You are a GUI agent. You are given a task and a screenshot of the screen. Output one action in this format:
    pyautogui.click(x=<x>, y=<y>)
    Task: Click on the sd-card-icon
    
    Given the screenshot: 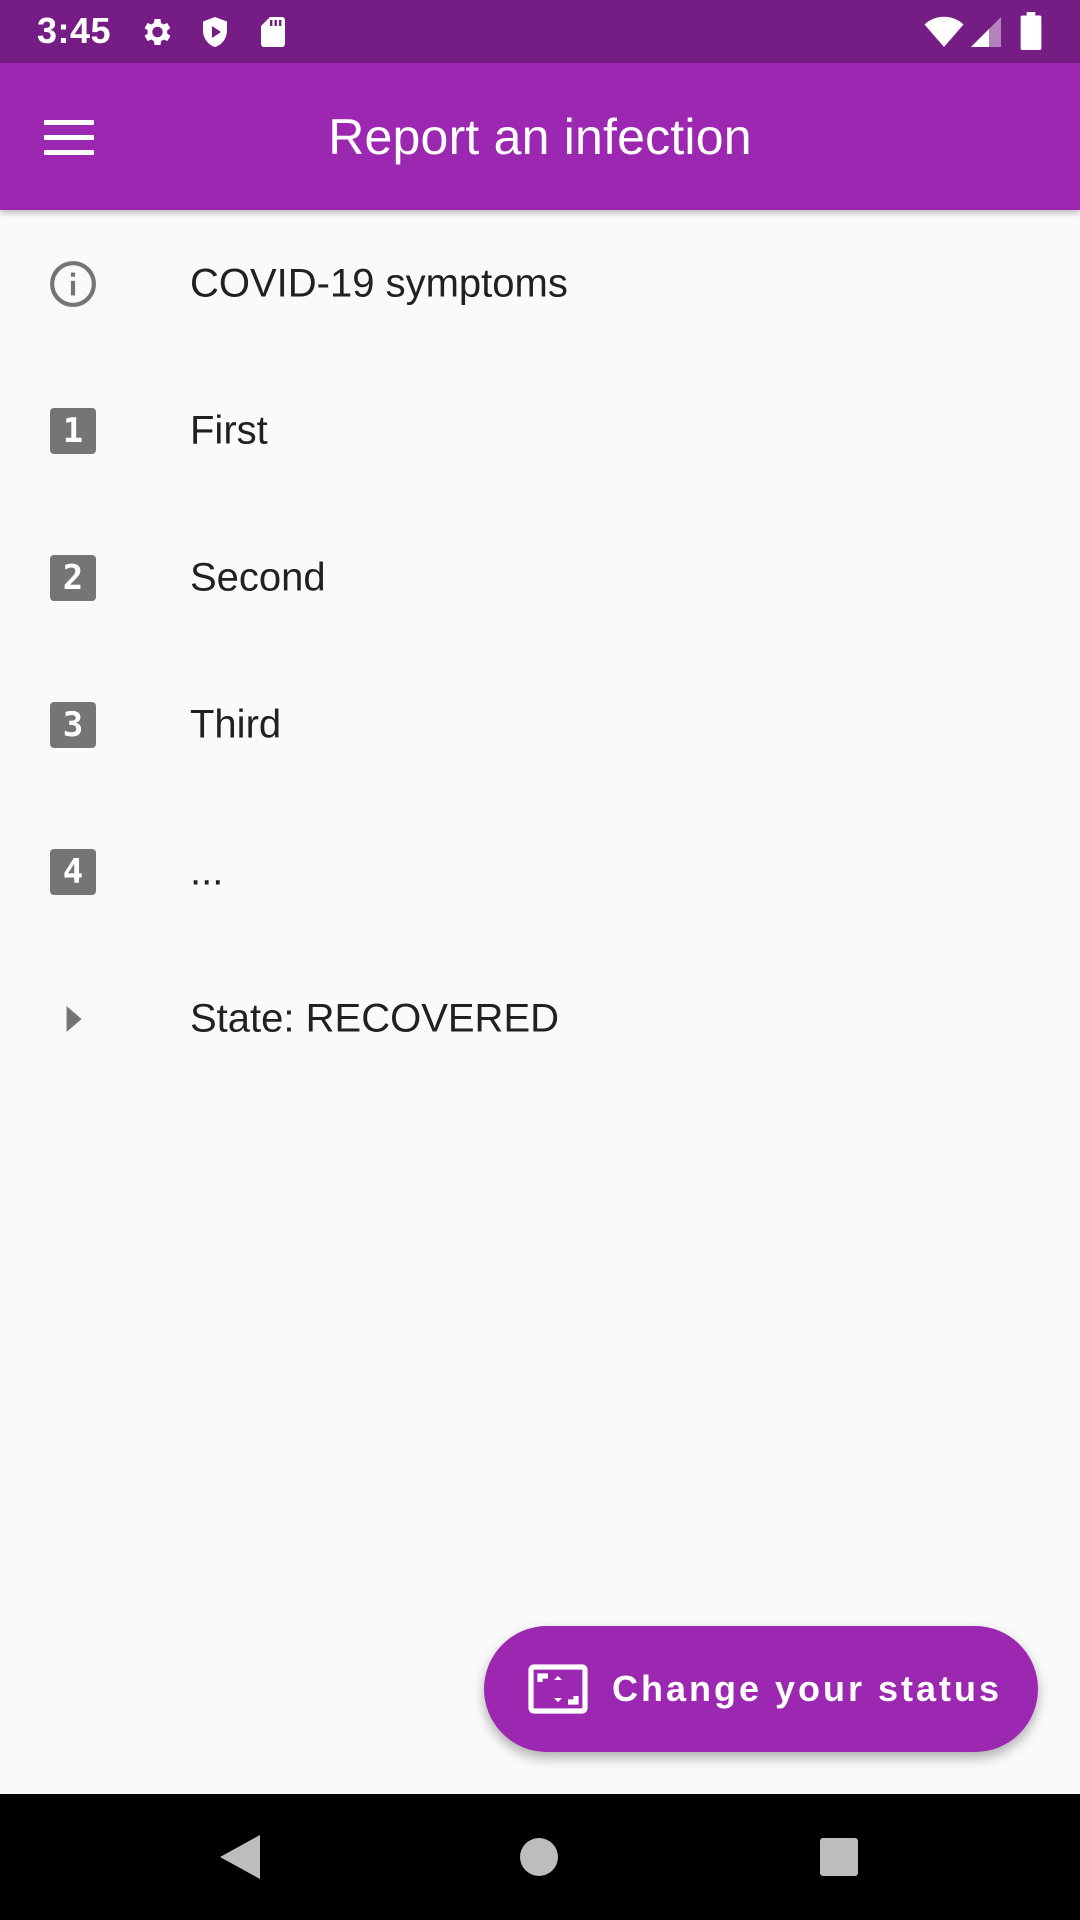 What is the action you would take?
    pyautogui.click(x=273, y=32)
    